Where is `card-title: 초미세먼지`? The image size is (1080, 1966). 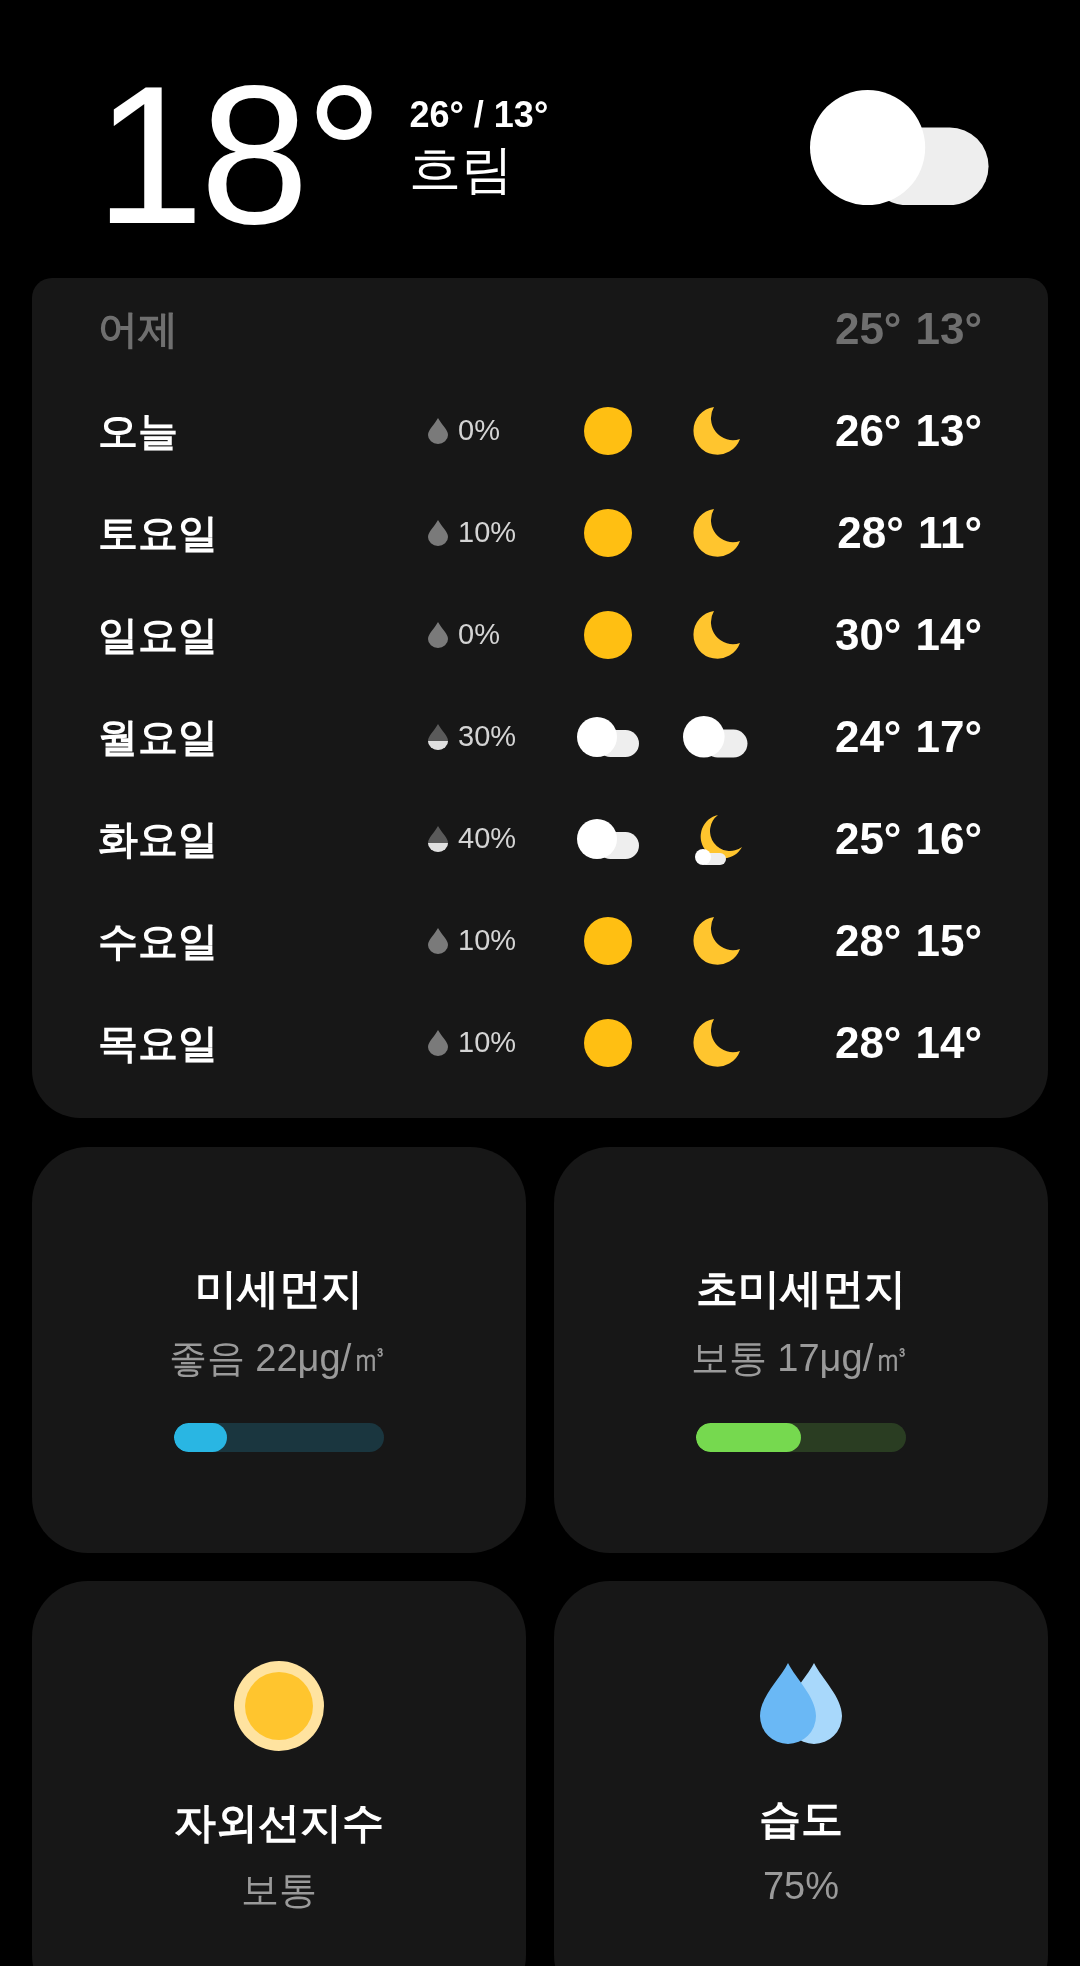
card-title: 초미세먼지 is located at coordinates (801, 1289).